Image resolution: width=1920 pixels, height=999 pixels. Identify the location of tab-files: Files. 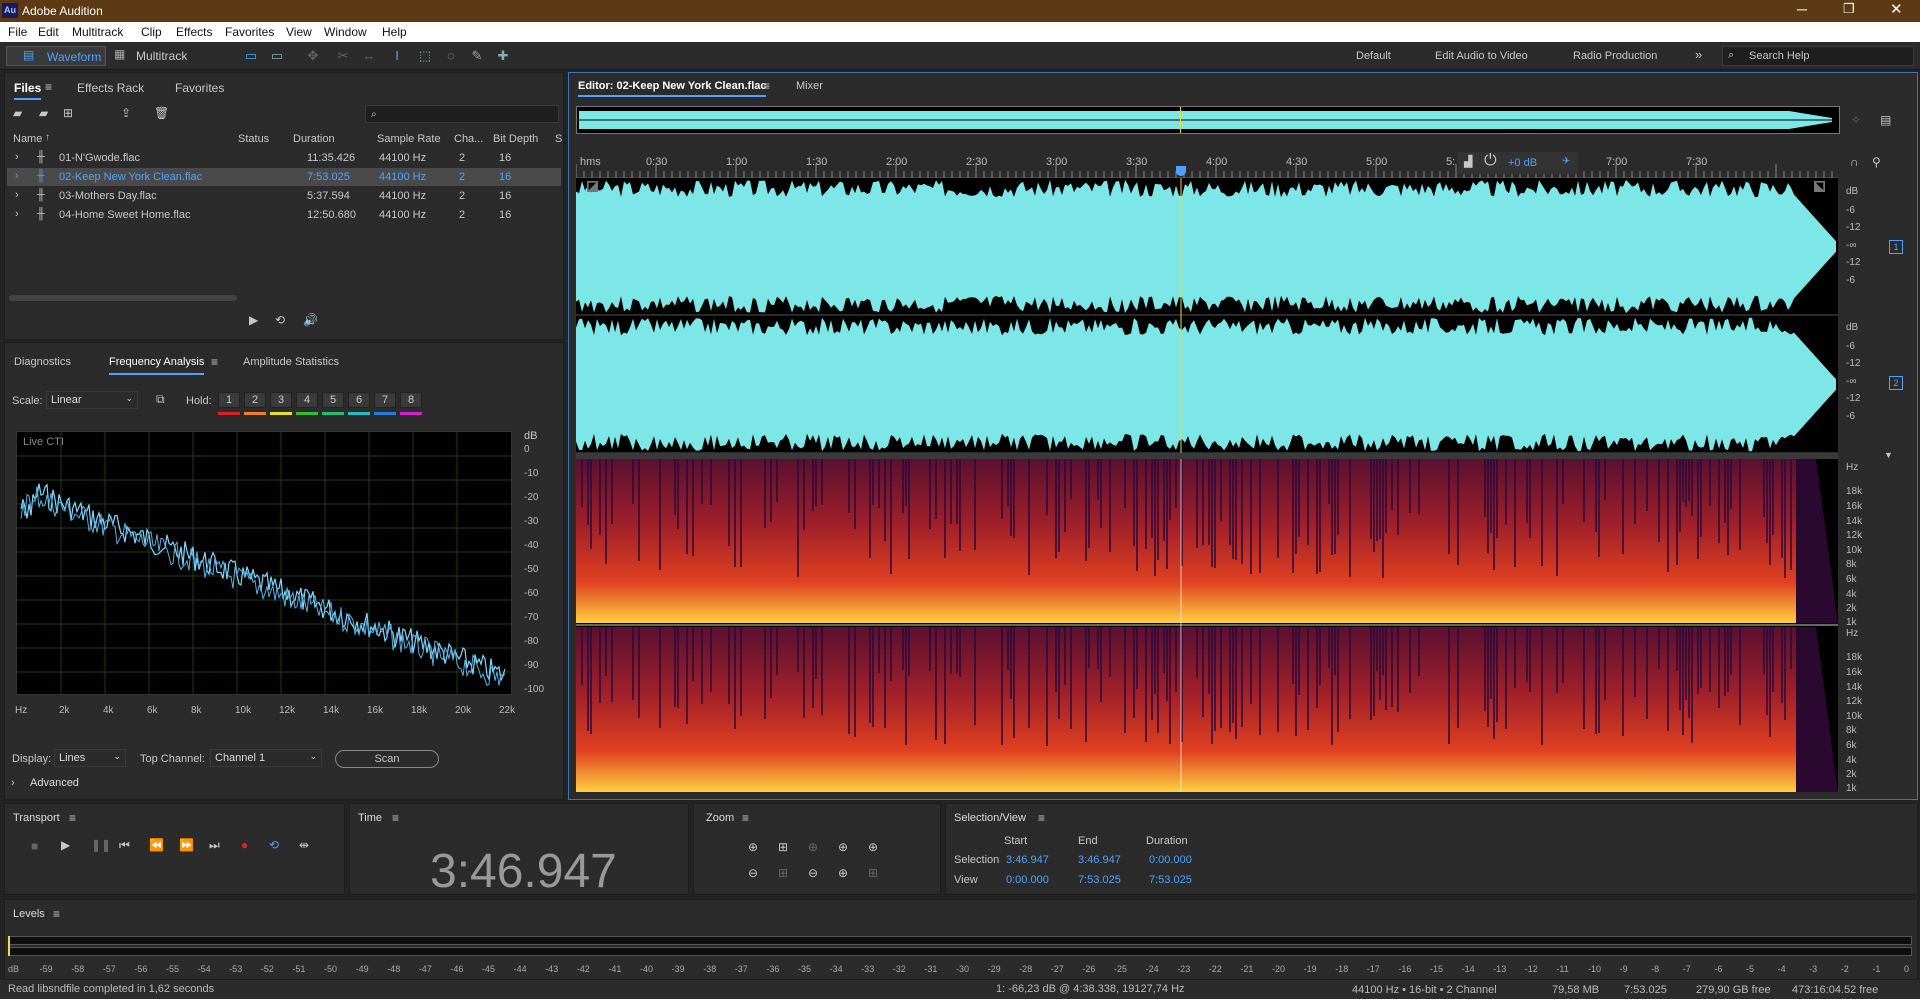
(28, 90).